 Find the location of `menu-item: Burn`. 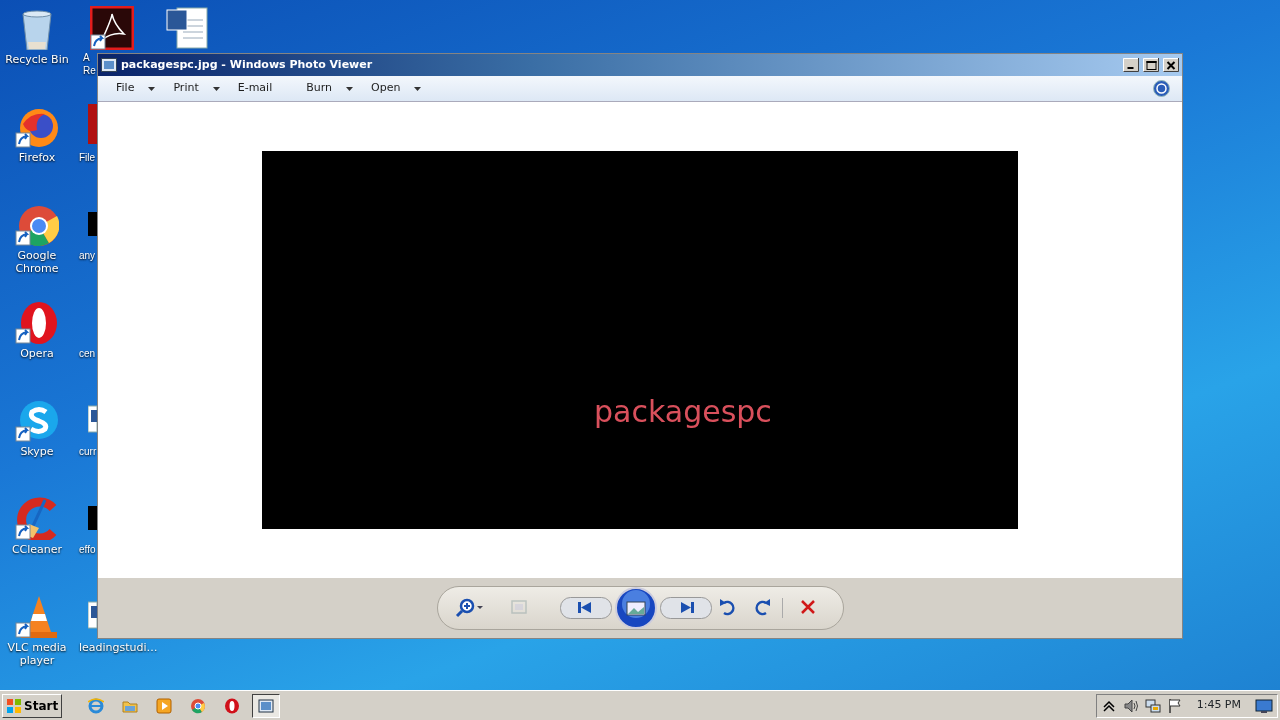

menu-item: Burn is located at coordinates (330, 88).